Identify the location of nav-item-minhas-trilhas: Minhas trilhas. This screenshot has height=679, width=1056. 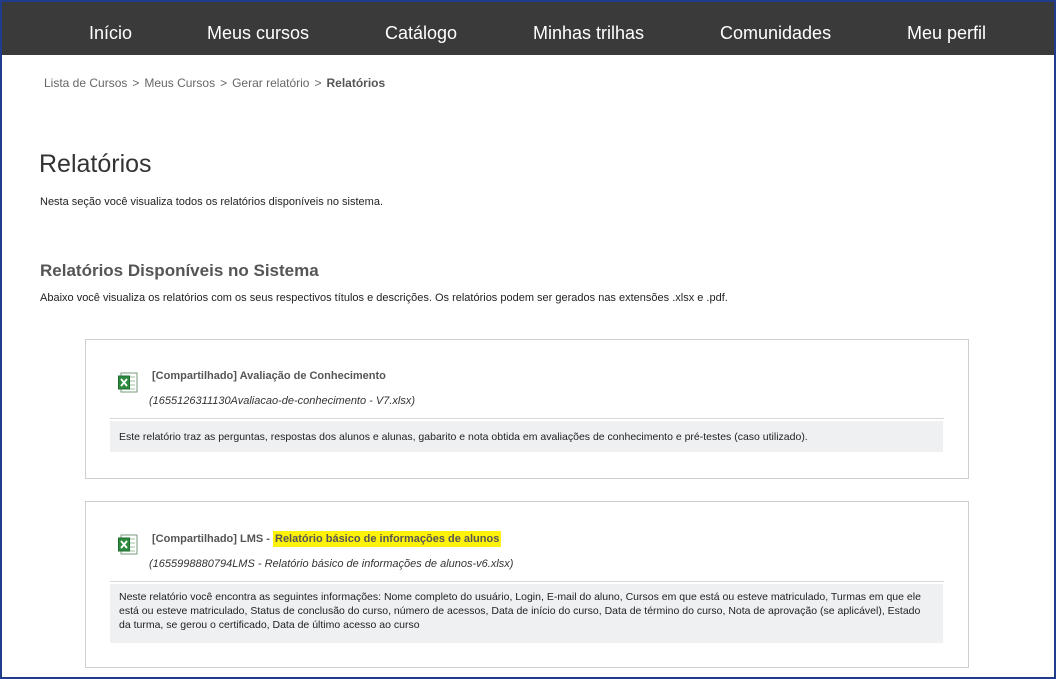
(588, 28).